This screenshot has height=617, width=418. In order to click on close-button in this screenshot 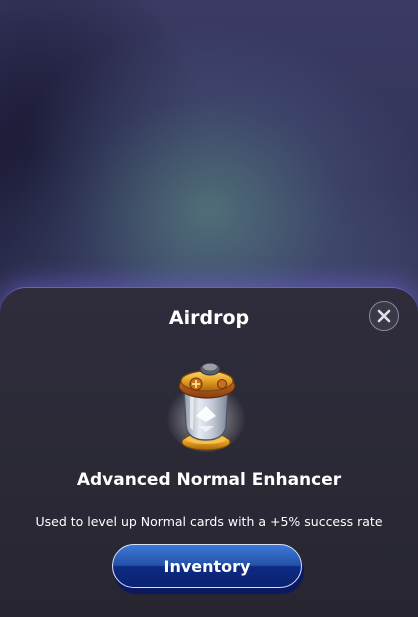, I will do `click(384, 316)`.